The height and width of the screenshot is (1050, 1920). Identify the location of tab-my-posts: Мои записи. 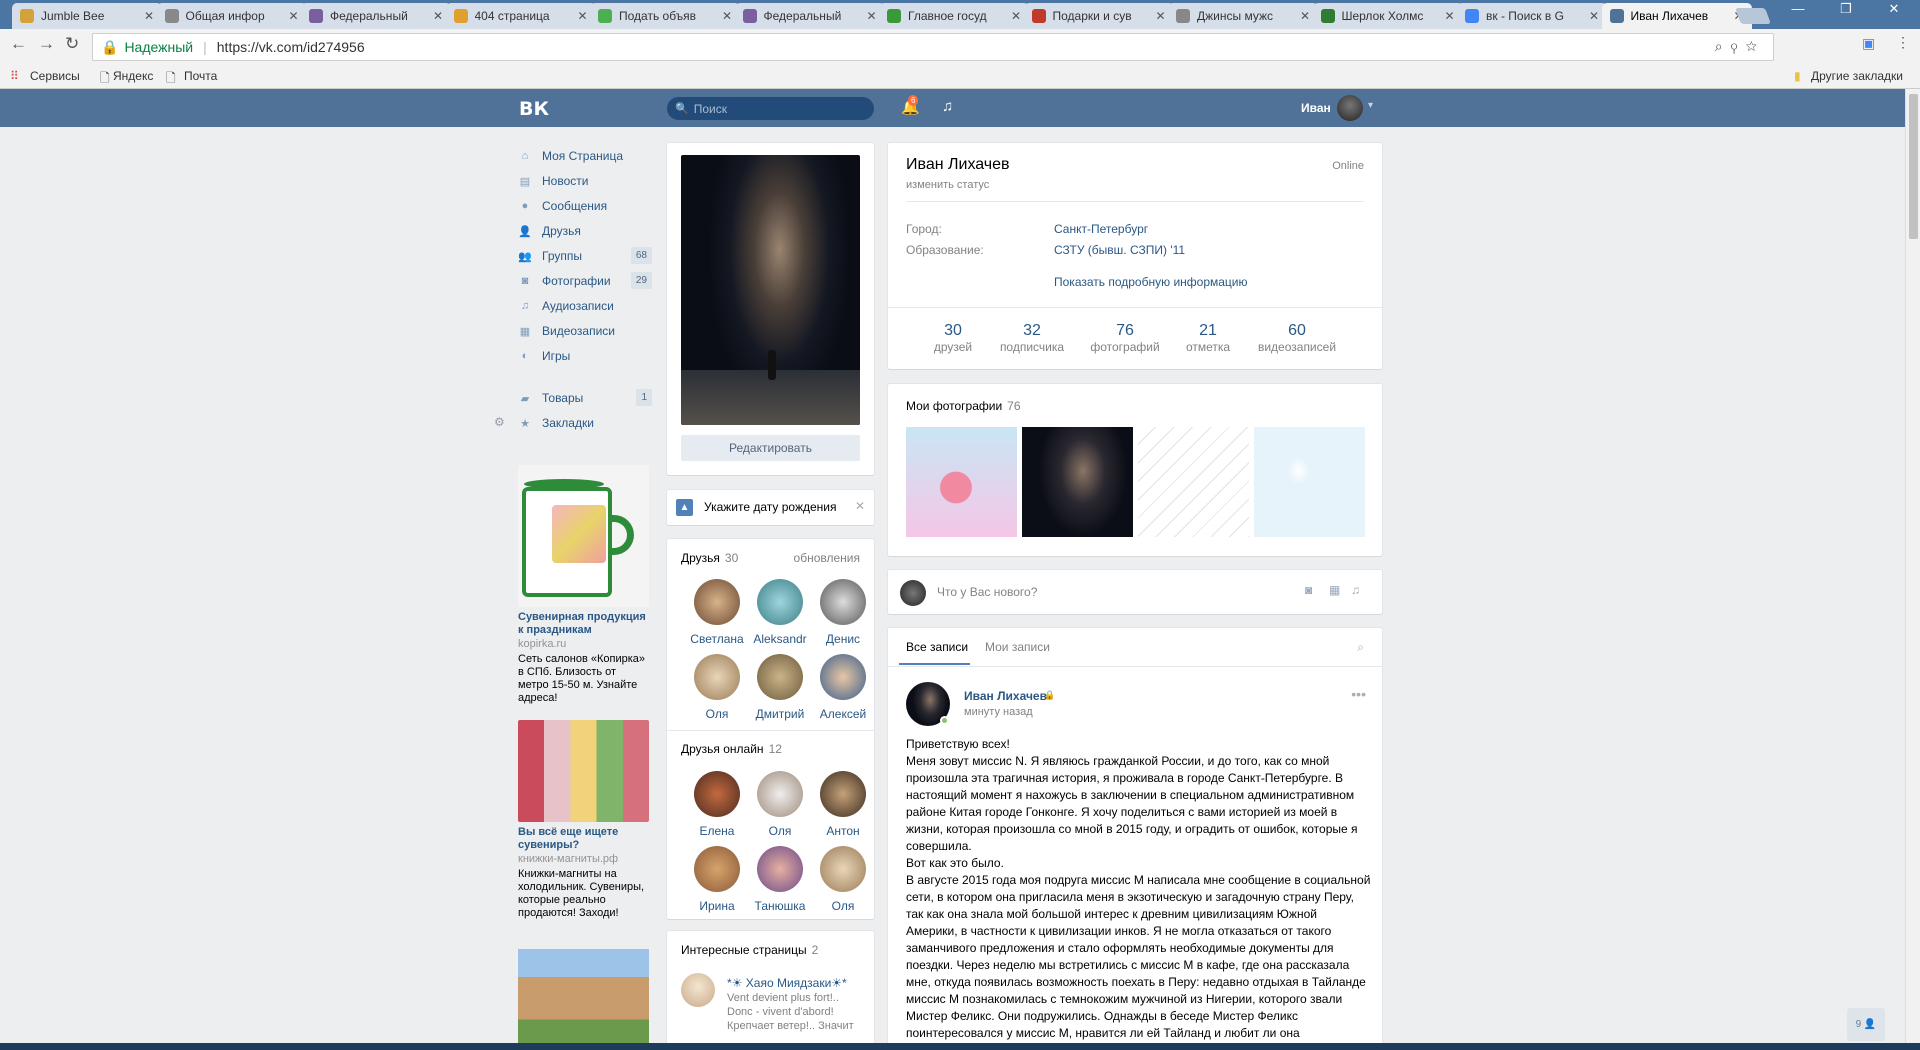
(1017, 647).